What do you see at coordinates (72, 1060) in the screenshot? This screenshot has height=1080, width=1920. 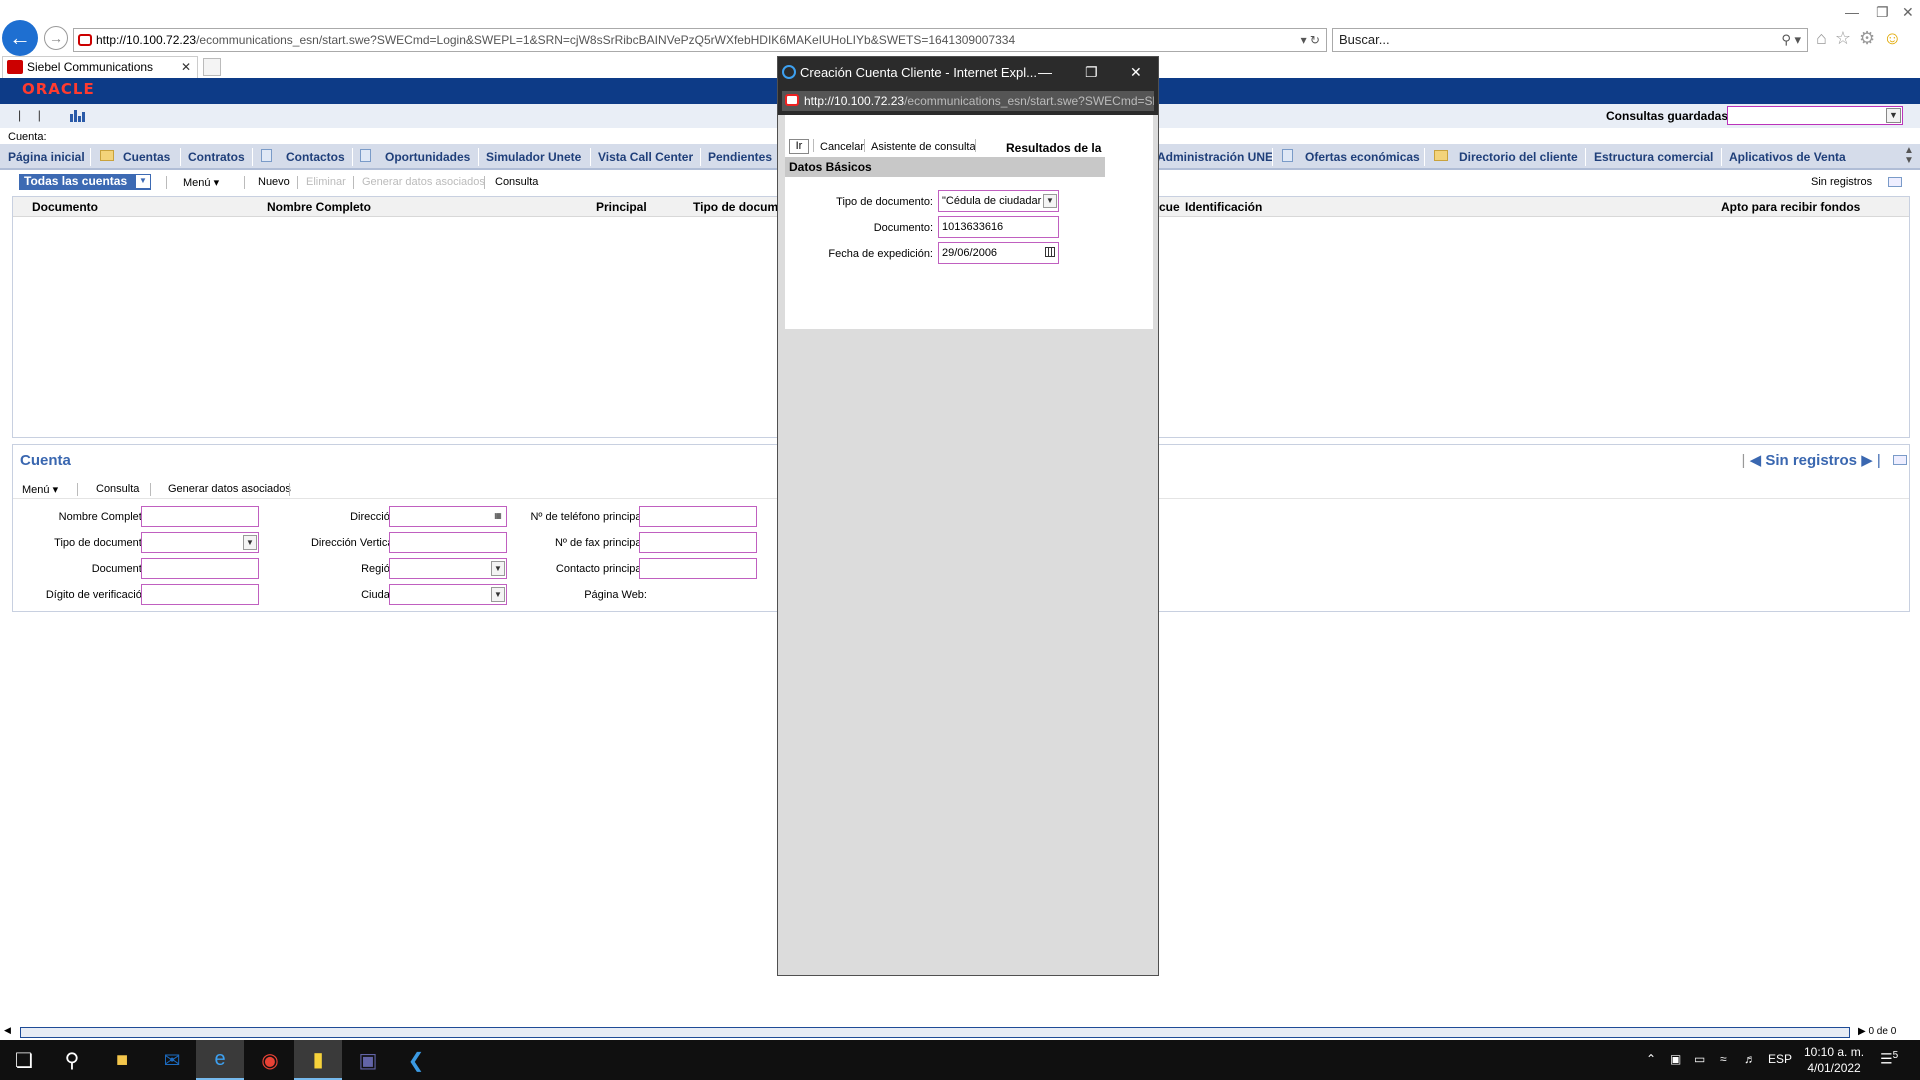 I see `search-icon: ⚲` at bounding box center [72, 1060].